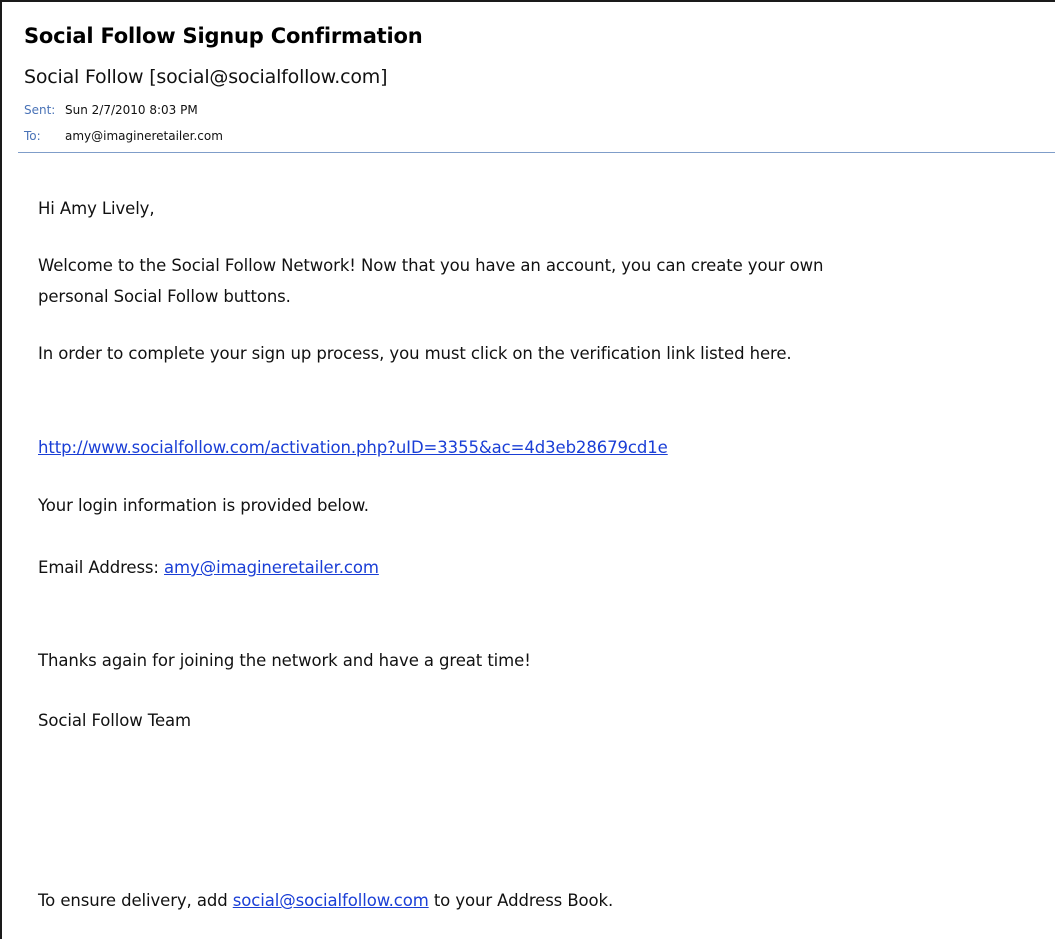 This screenshot has height=939, width=1055. What do you see at coordinates (536, 152) in the screenshot?
I see `header-divider` at bounding box center [536, 152].